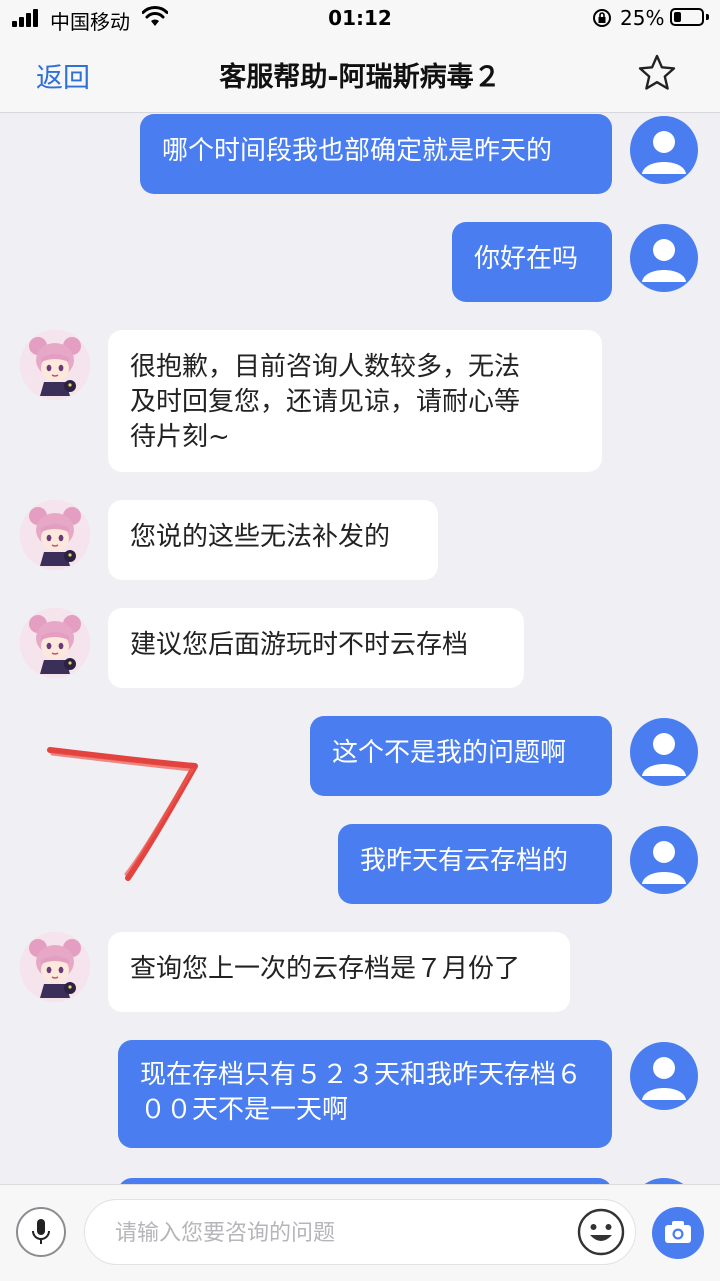  What do you see at coordinates (707, 17) in the screenshot?
I see `battery-tip` at bounding box center [707, 17].